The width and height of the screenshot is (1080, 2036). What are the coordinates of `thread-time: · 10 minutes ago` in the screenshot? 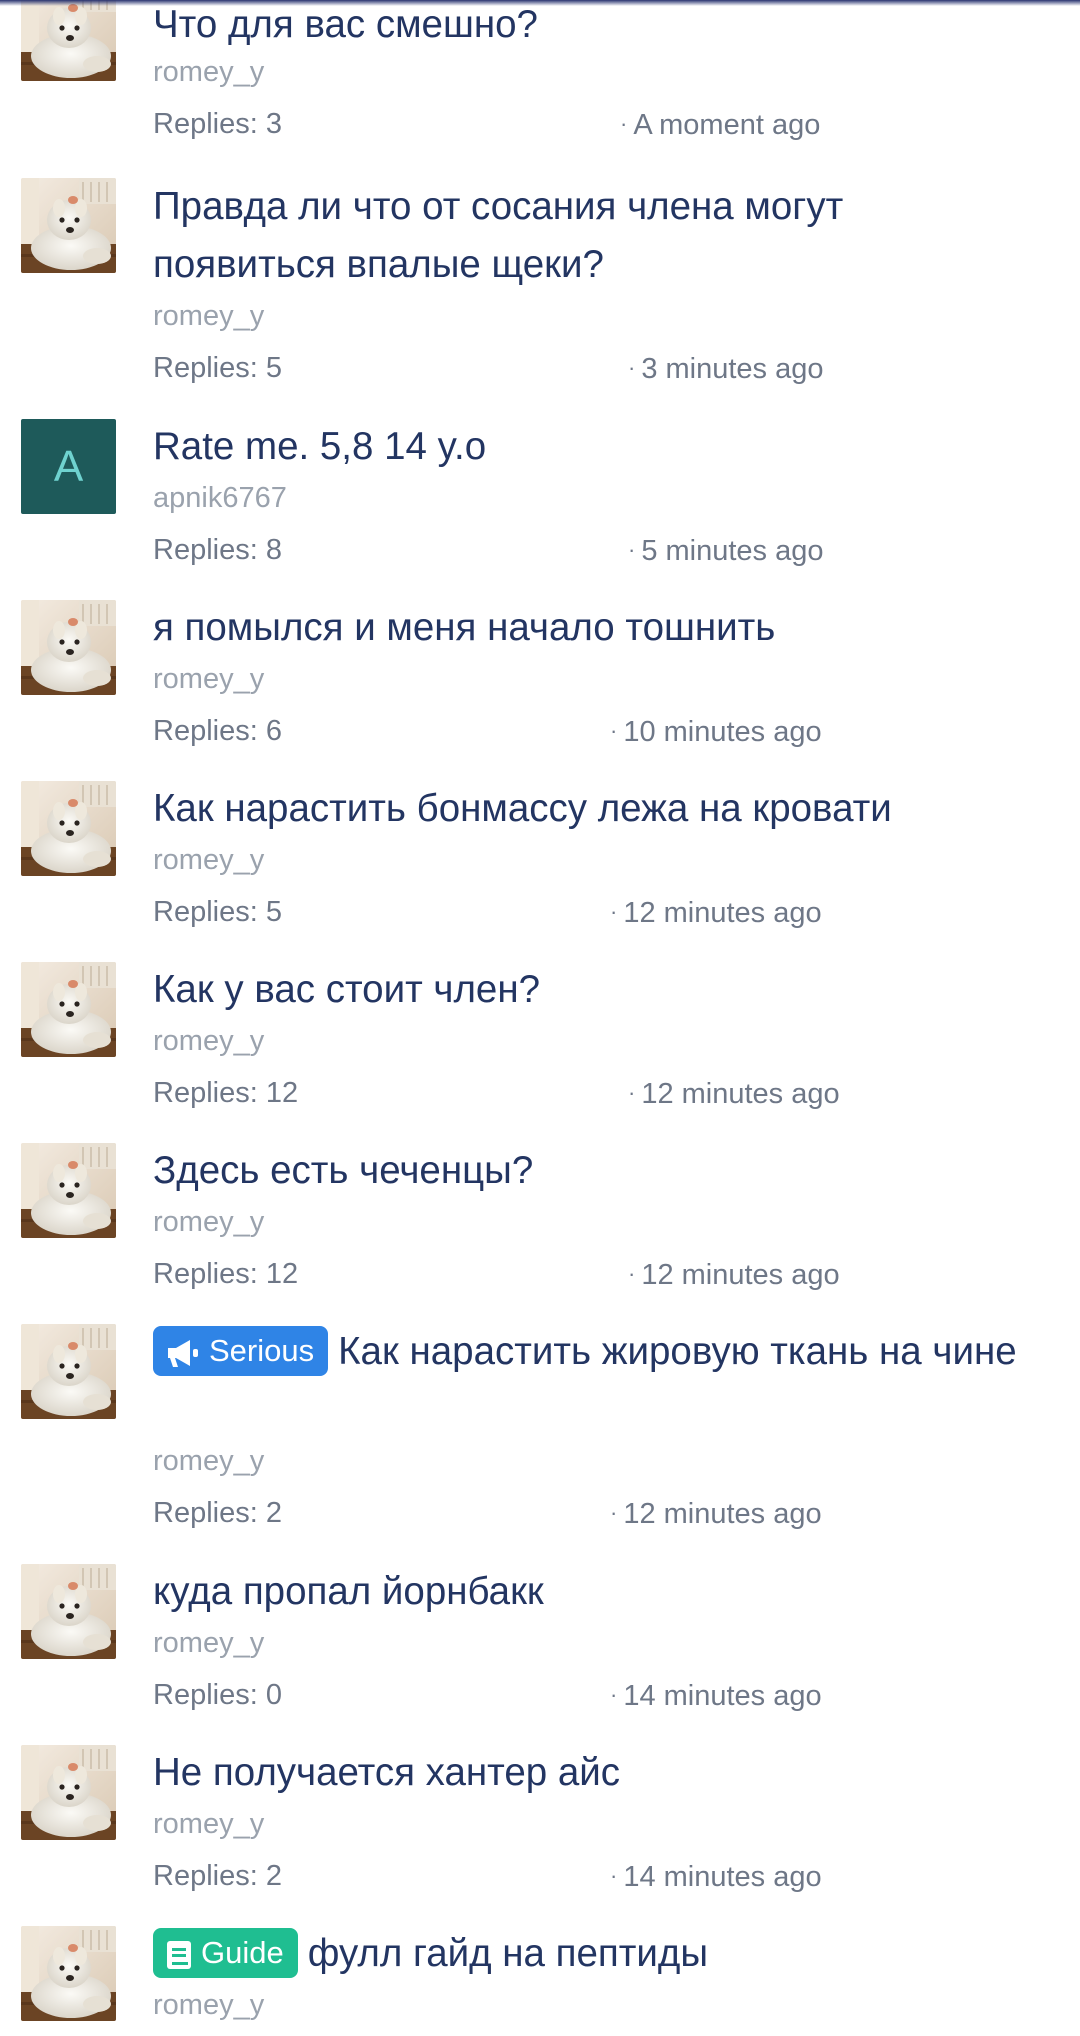 It's located at (716, 732).